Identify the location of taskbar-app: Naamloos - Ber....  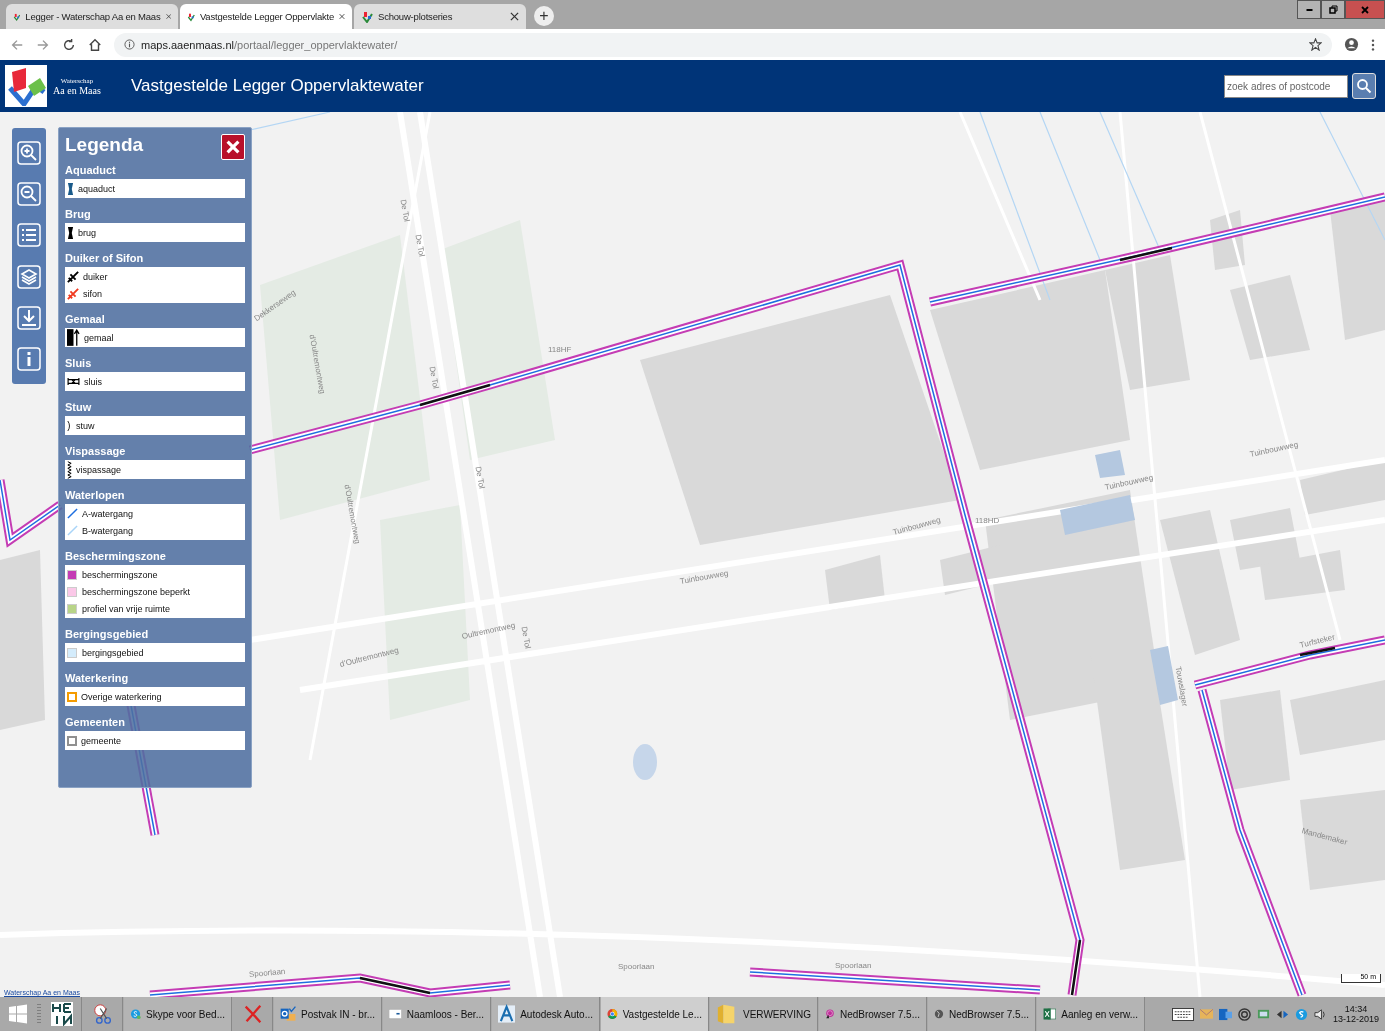
(437, 1014).